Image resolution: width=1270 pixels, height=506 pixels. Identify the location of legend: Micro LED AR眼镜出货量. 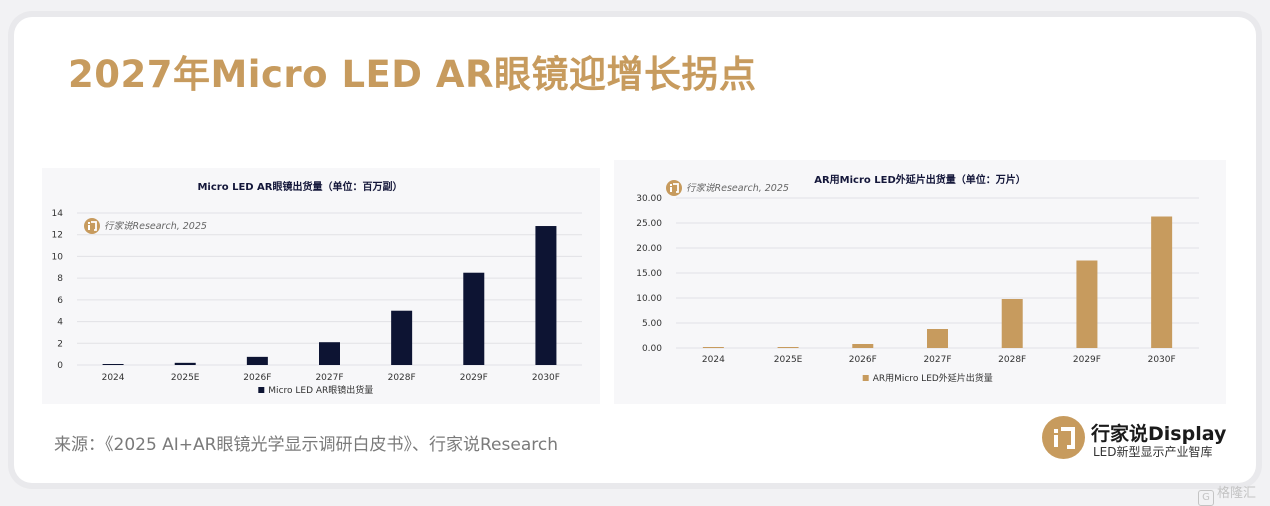
(315, 390).